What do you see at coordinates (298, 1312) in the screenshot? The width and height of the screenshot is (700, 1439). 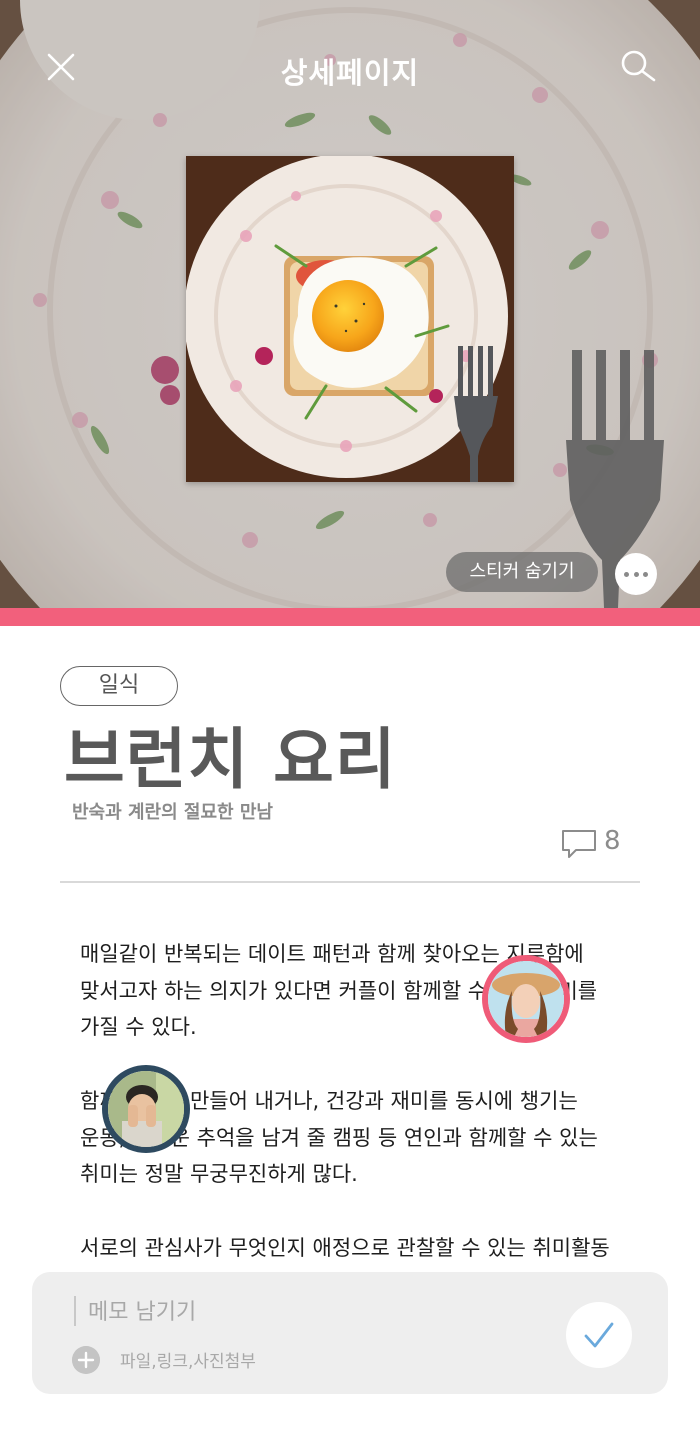 I see `memo-input` at bounding box center [298, 1312].